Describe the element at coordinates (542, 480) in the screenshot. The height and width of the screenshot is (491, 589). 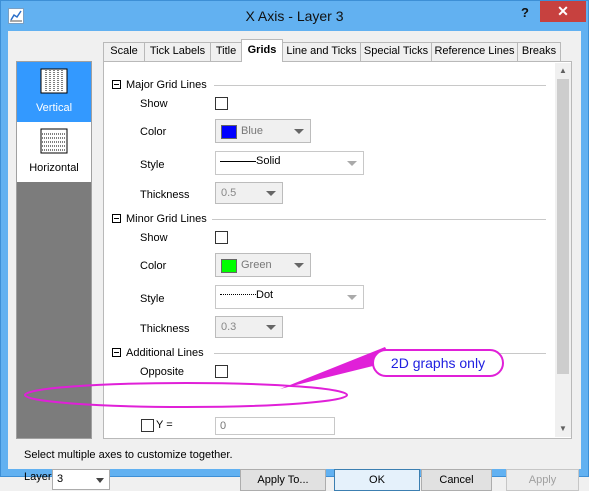
I see `apply-button: Apply` at that location.